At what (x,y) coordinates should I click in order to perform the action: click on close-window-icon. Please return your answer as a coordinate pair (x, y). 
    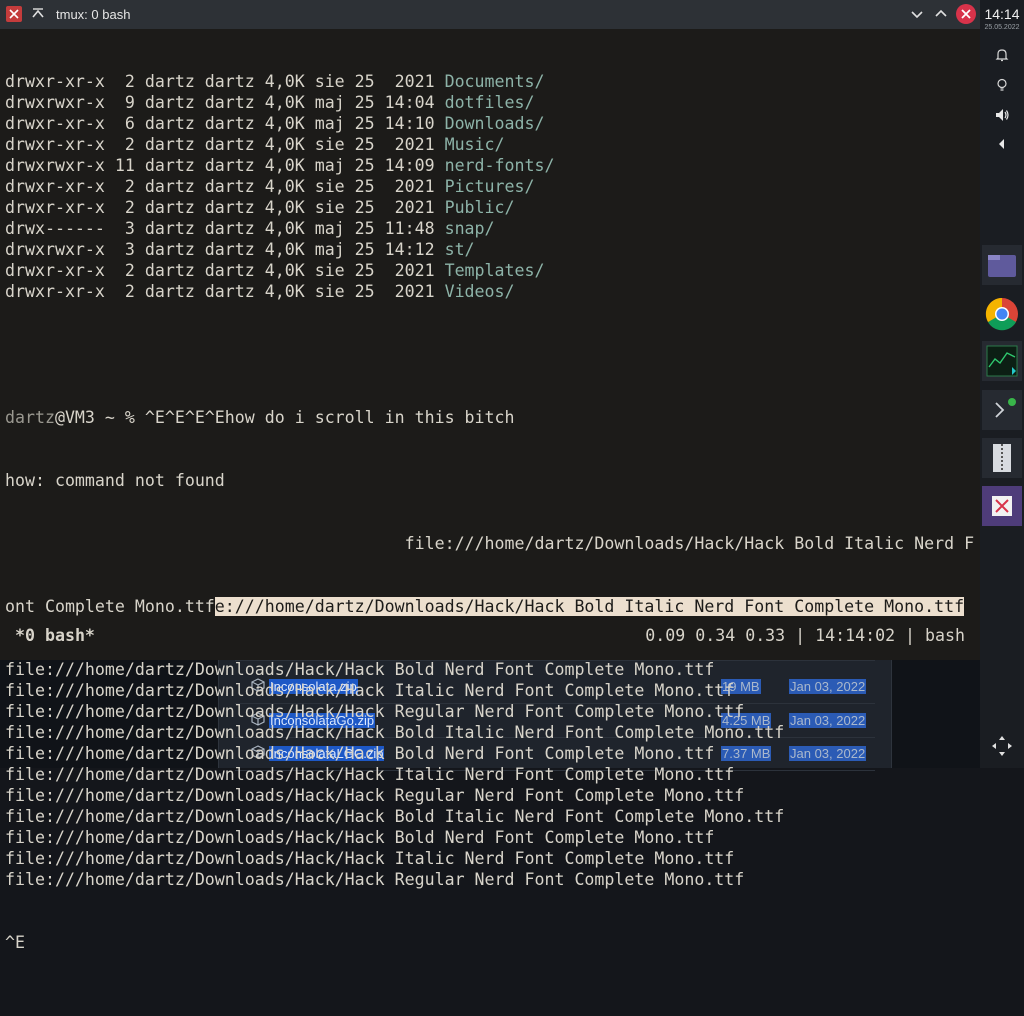
    Looking at the image, I should click on (1002, 506).